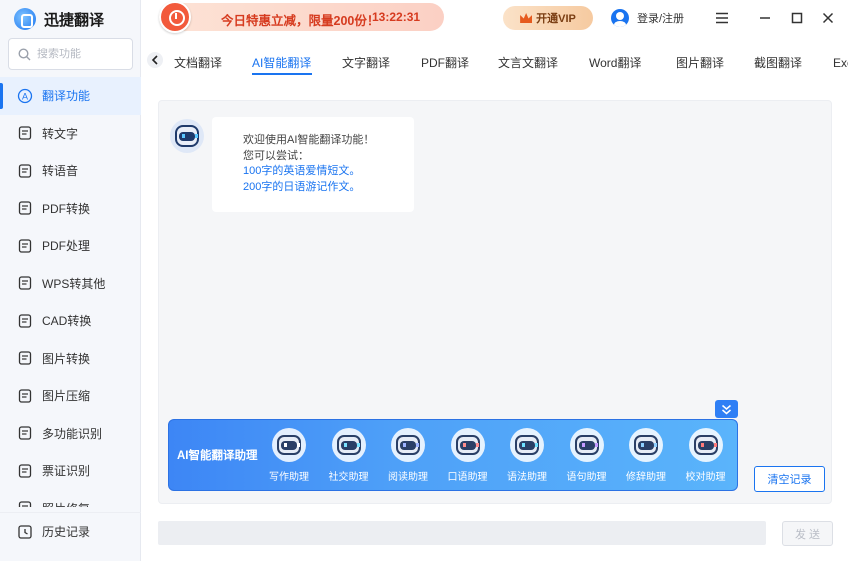 The height and width of the screenshot is (561, 848). Describe the element at coordinates (646, 477) in the screenshot. I see `assistant-label: 修辞助理` at that location.